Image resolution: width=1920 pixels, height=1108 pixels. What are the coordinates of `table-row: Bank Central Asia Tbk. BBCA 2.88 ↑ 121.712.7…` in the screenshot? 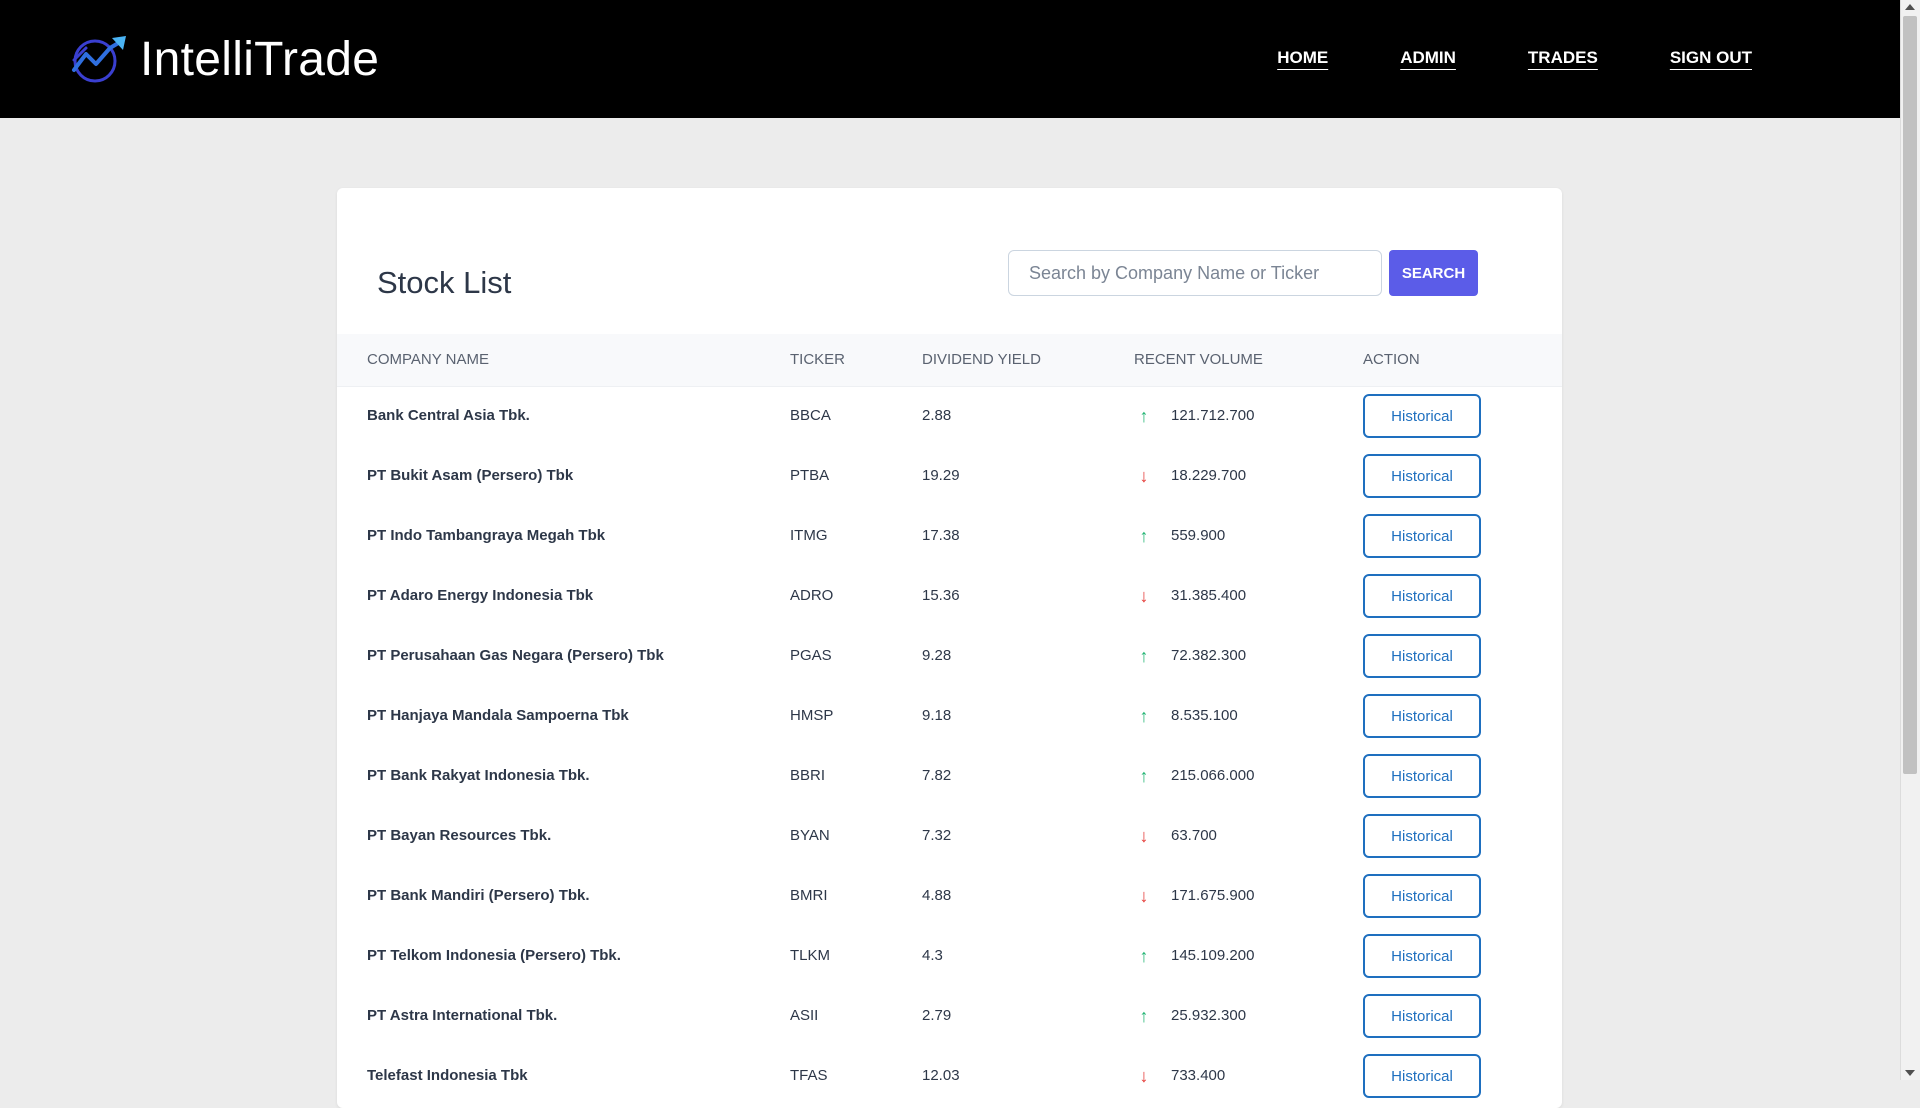 It's located at (949, 416).